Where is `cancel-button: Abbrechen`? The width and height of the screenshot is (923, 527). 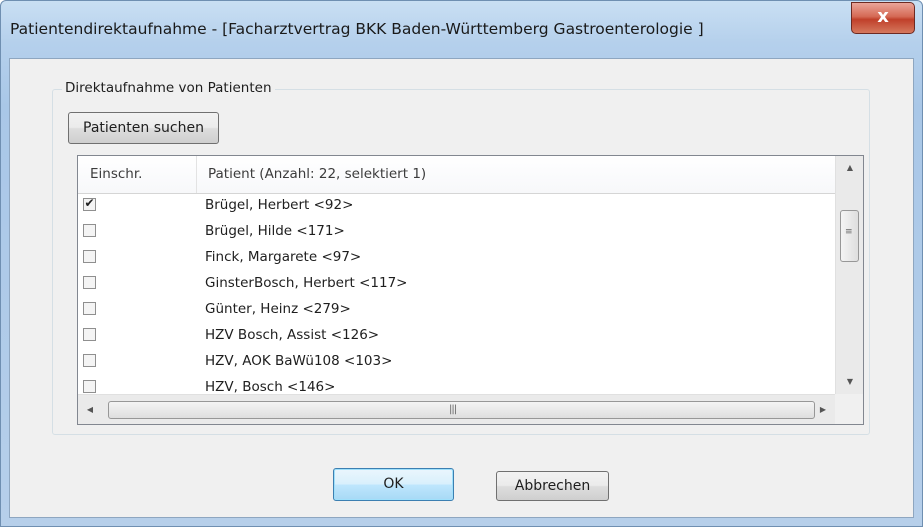
cancel-button: Abbrechen is located at coordinates (552, 486).